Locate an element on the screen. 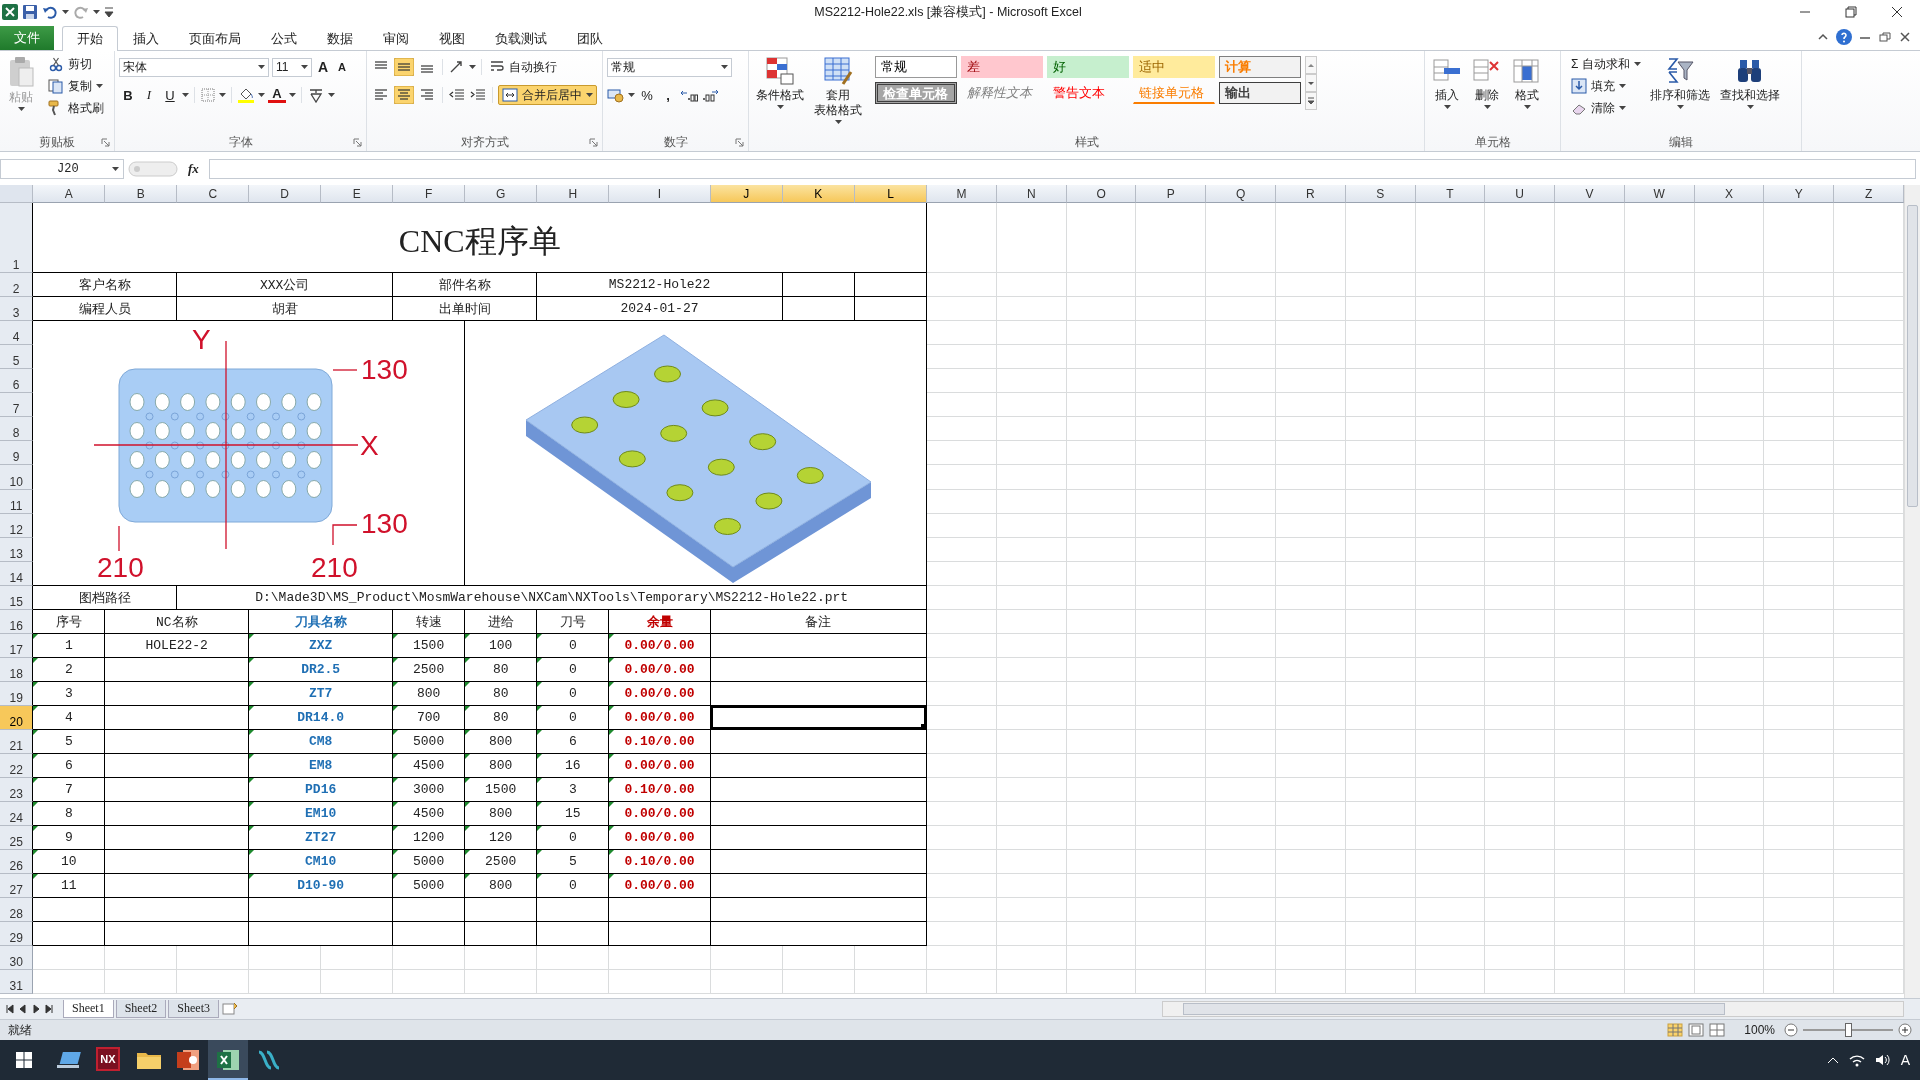 This screenshot has width=1920, height=1080. cell-style-option: 差 is located at coordinates (1002, 67).